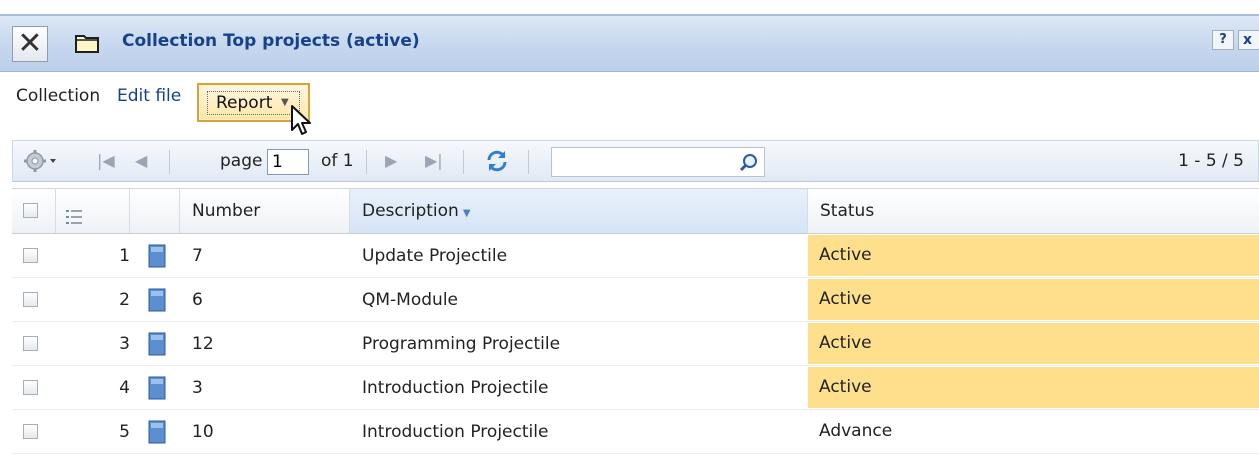 The image size is (1259, 474). I want to click on row-number: 5, so click(124, 432).